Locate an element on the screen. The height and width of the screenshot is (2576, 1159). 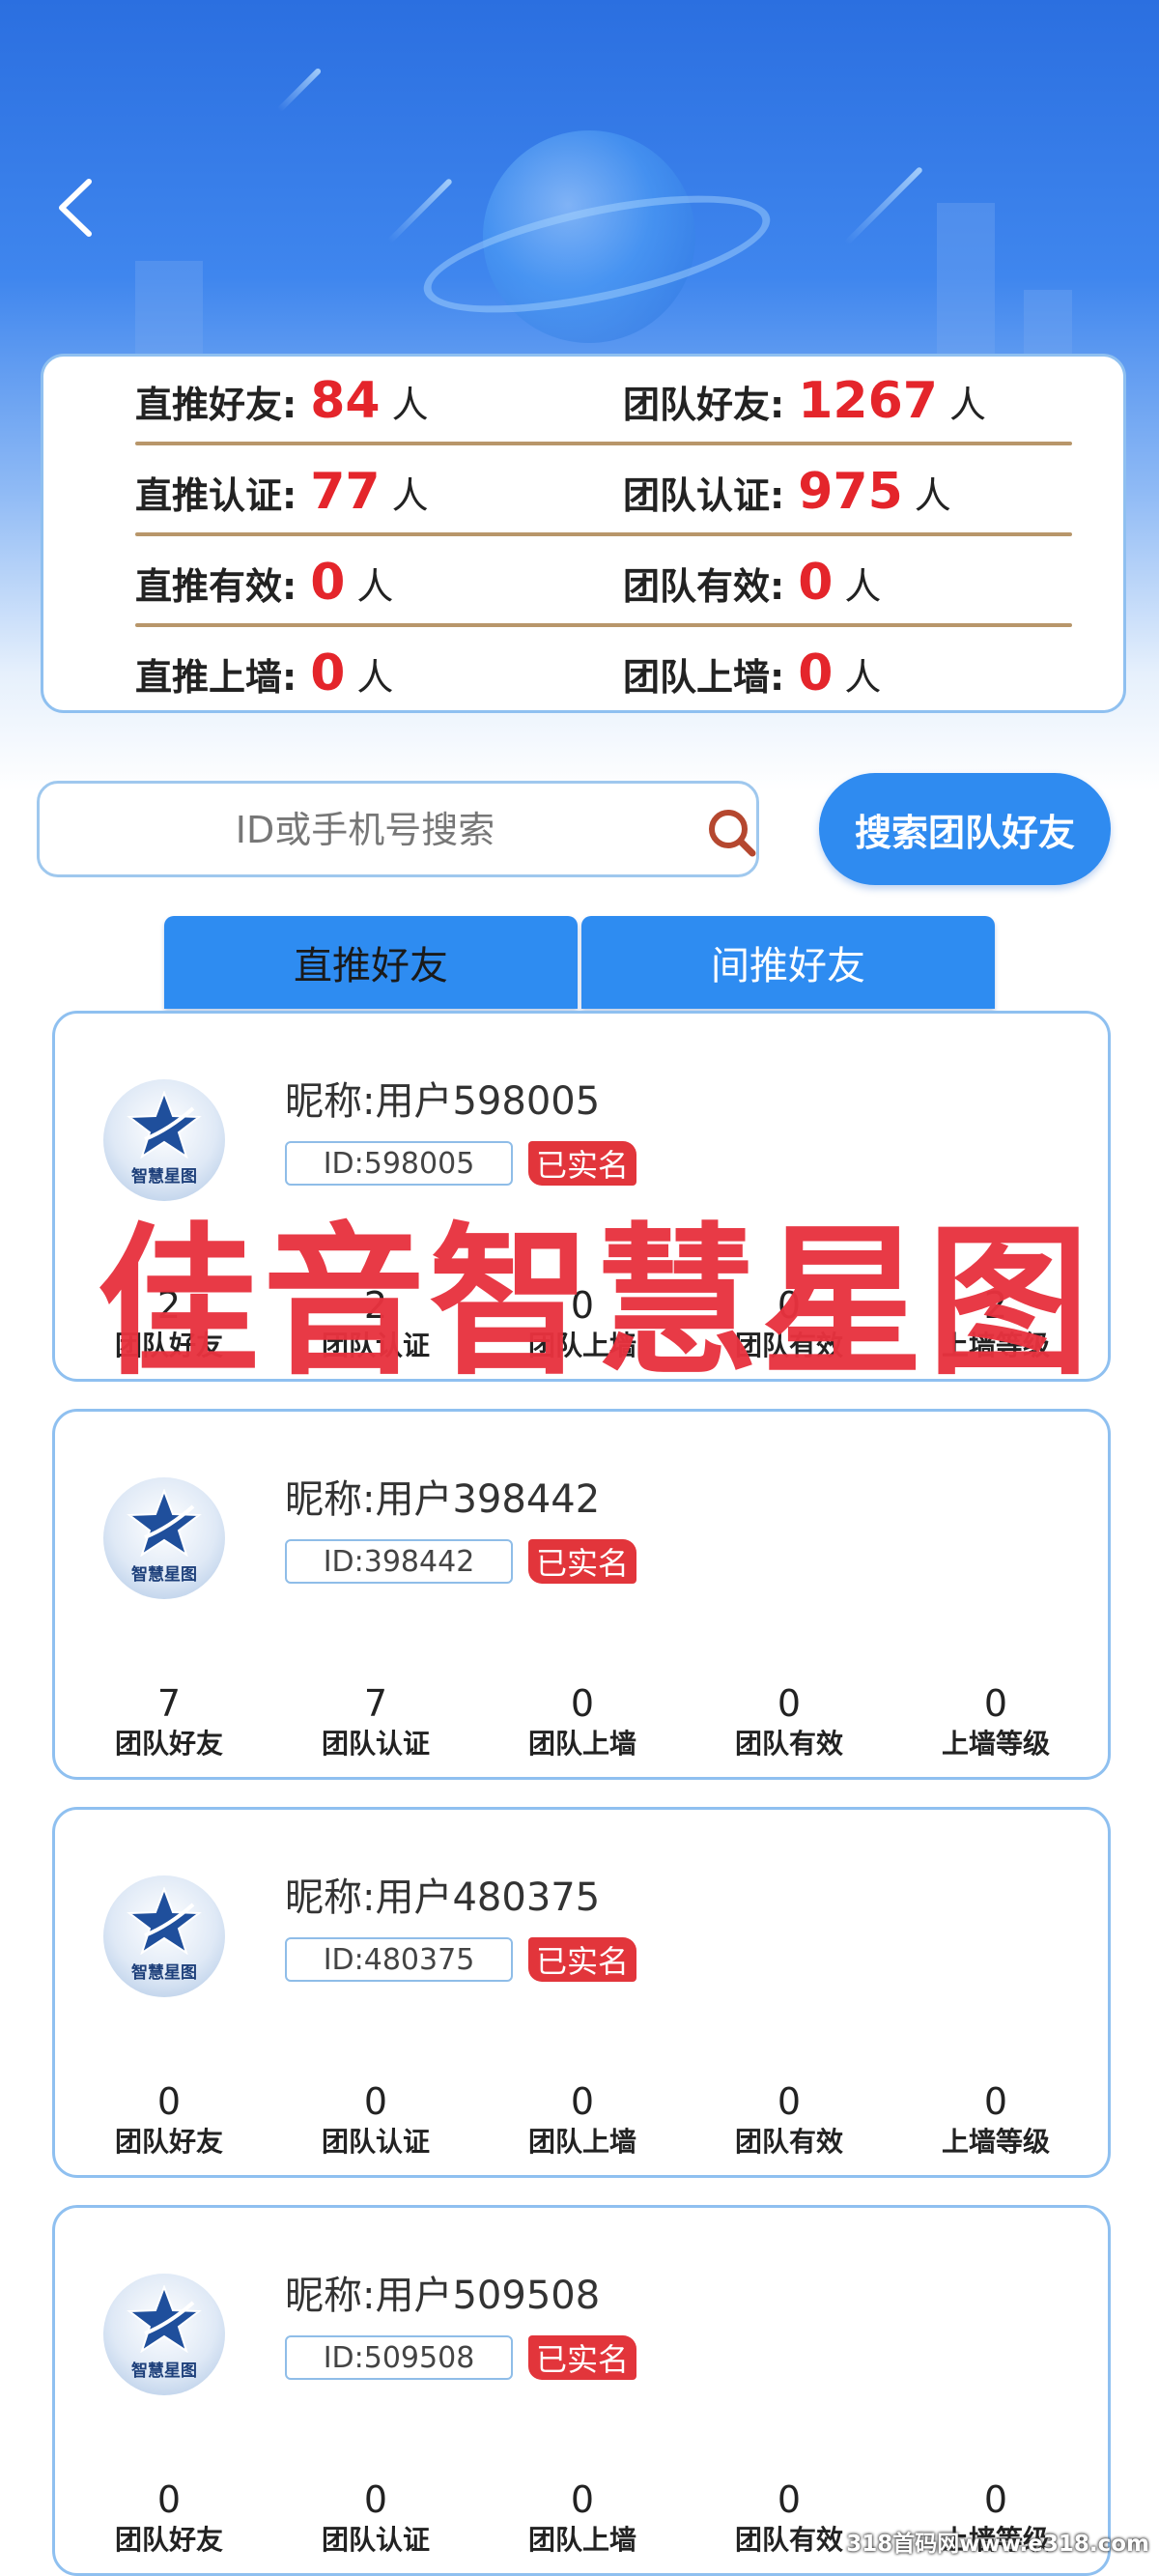
direct-friends-stat: 直推好友: 84 人 is located at coordinates (282, 401).